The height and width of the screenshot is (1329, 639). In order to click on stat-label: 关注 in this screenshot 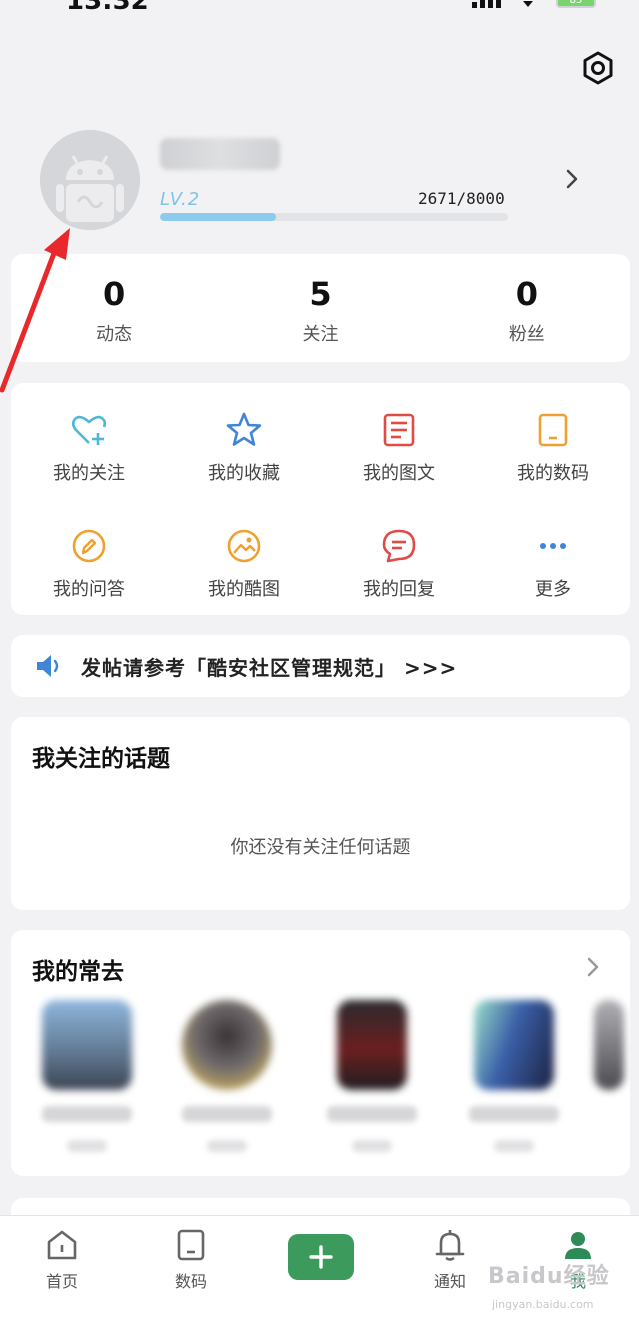, I will do `click(320, 334)`.